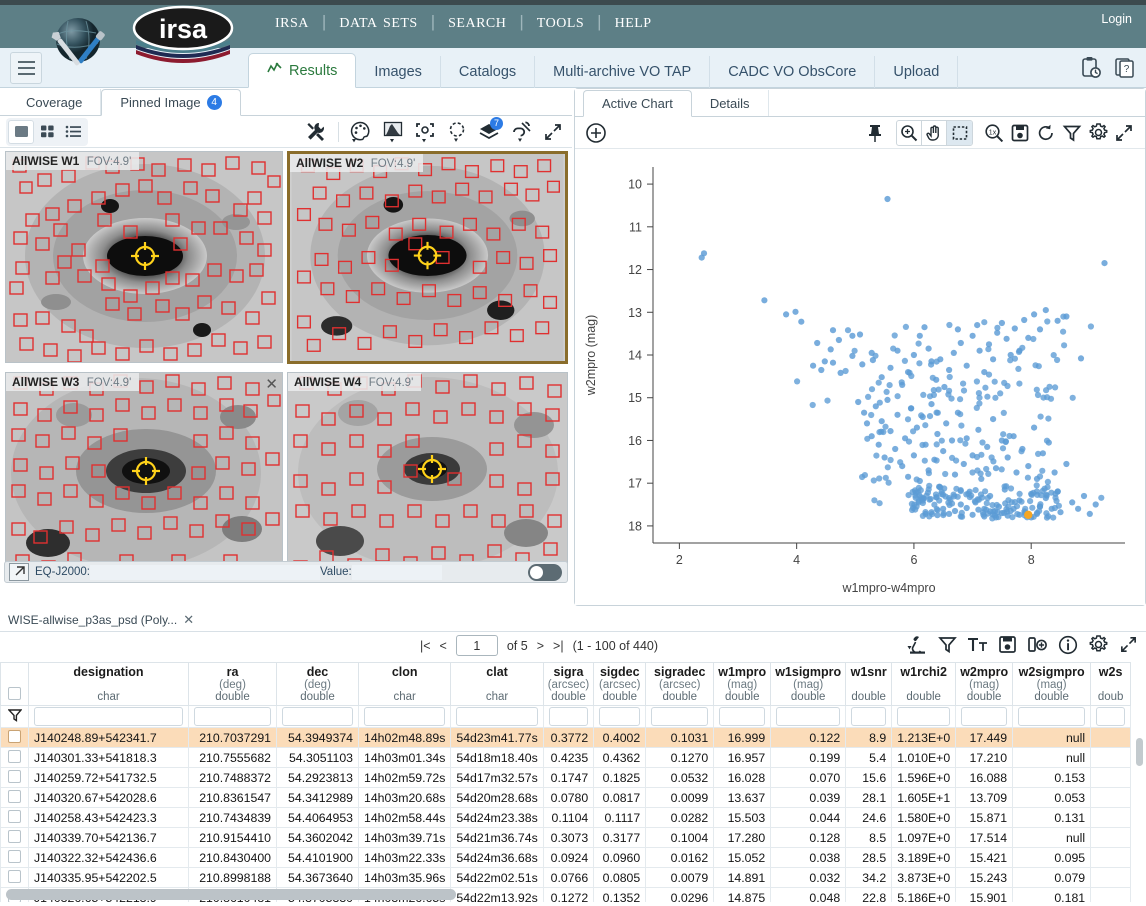 This screenshot has width=1146, height=906. What do you see at coordinates (73, 132) in the screenshot?
I see `list-view-icon` at bounding box center [73, 132].